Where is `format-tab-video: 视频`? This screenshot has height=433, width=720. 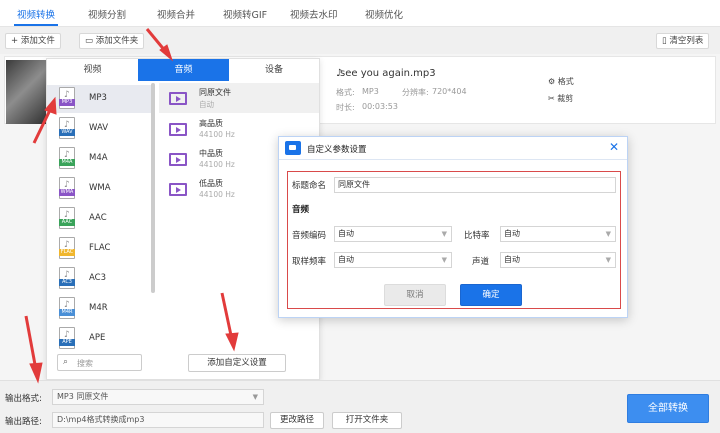 format-tab-video: 视频 is located at coordinates (92, 70).